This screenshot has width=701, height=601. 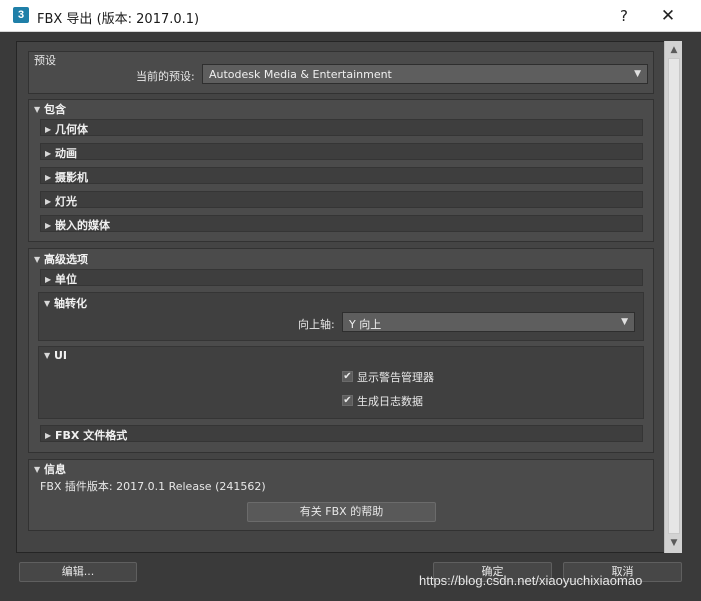 What do you see at coordinates (300, 74) in the screenshot?
I see `preset-dropdown-value: Autodesk Media & Entertainment` at bounding box center [300, 74].